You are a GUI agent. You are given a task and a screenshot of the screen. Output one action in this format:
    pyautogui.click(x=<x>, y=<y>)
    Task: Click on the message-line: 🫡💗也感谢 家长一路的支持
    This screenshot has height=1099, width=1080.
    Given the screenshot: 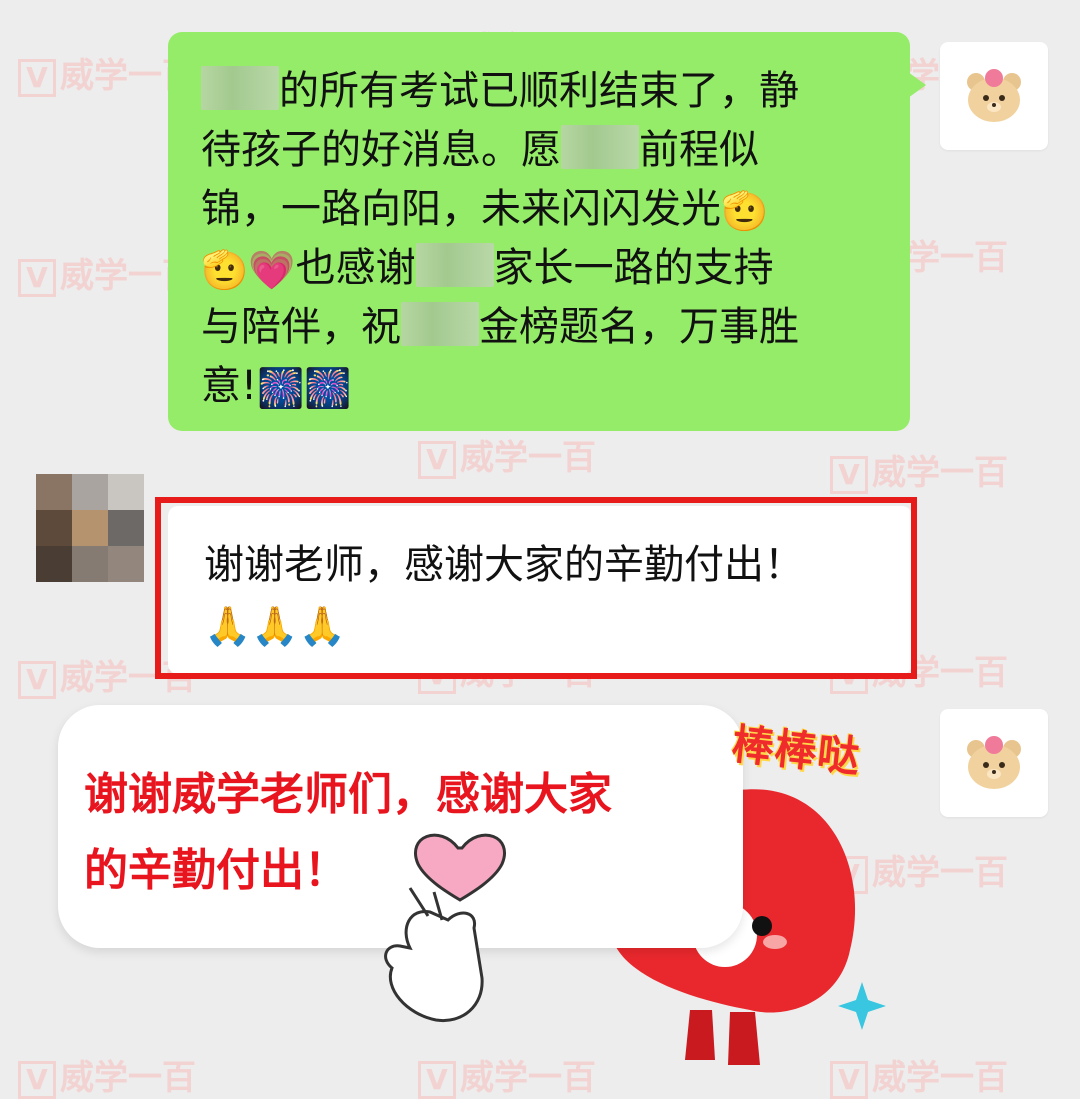 What is the action you would take?
    pyautogui.click(x=555, y=268)
    